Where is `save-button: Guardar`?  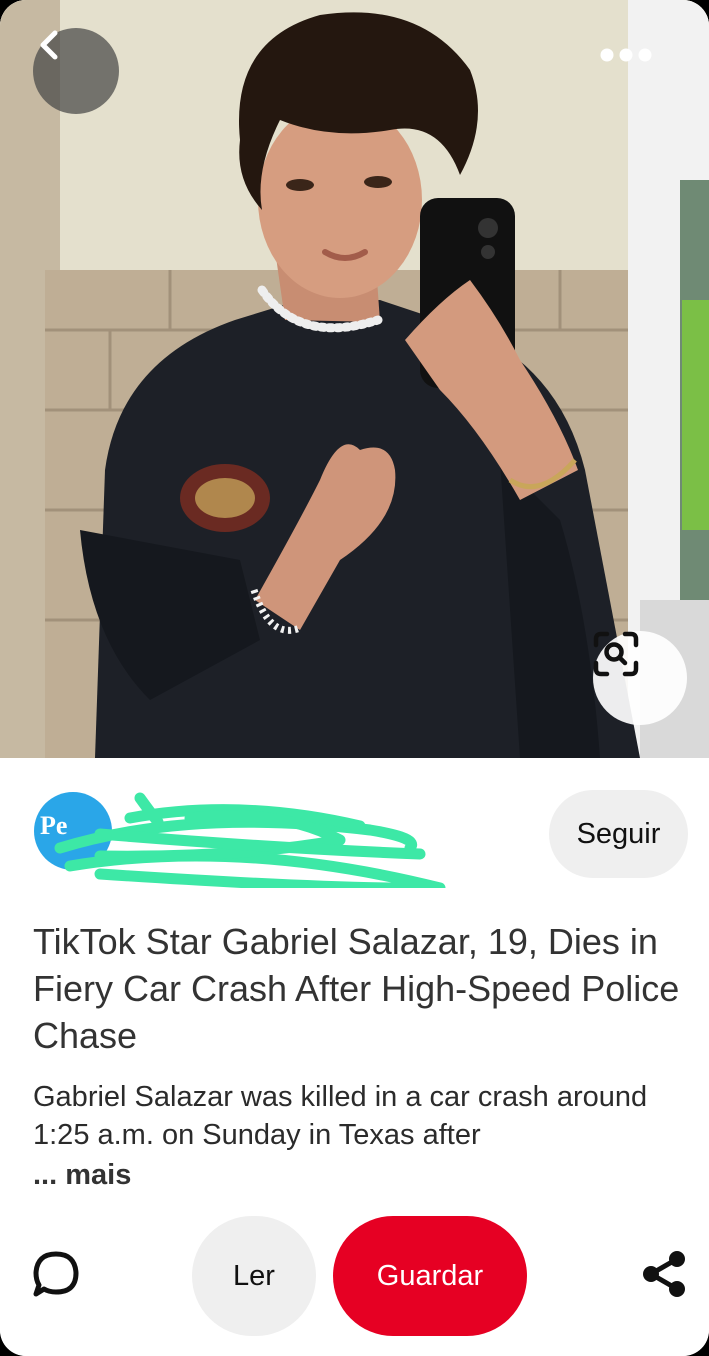
save-button: Guardar is located at coordinates (430, 1276).